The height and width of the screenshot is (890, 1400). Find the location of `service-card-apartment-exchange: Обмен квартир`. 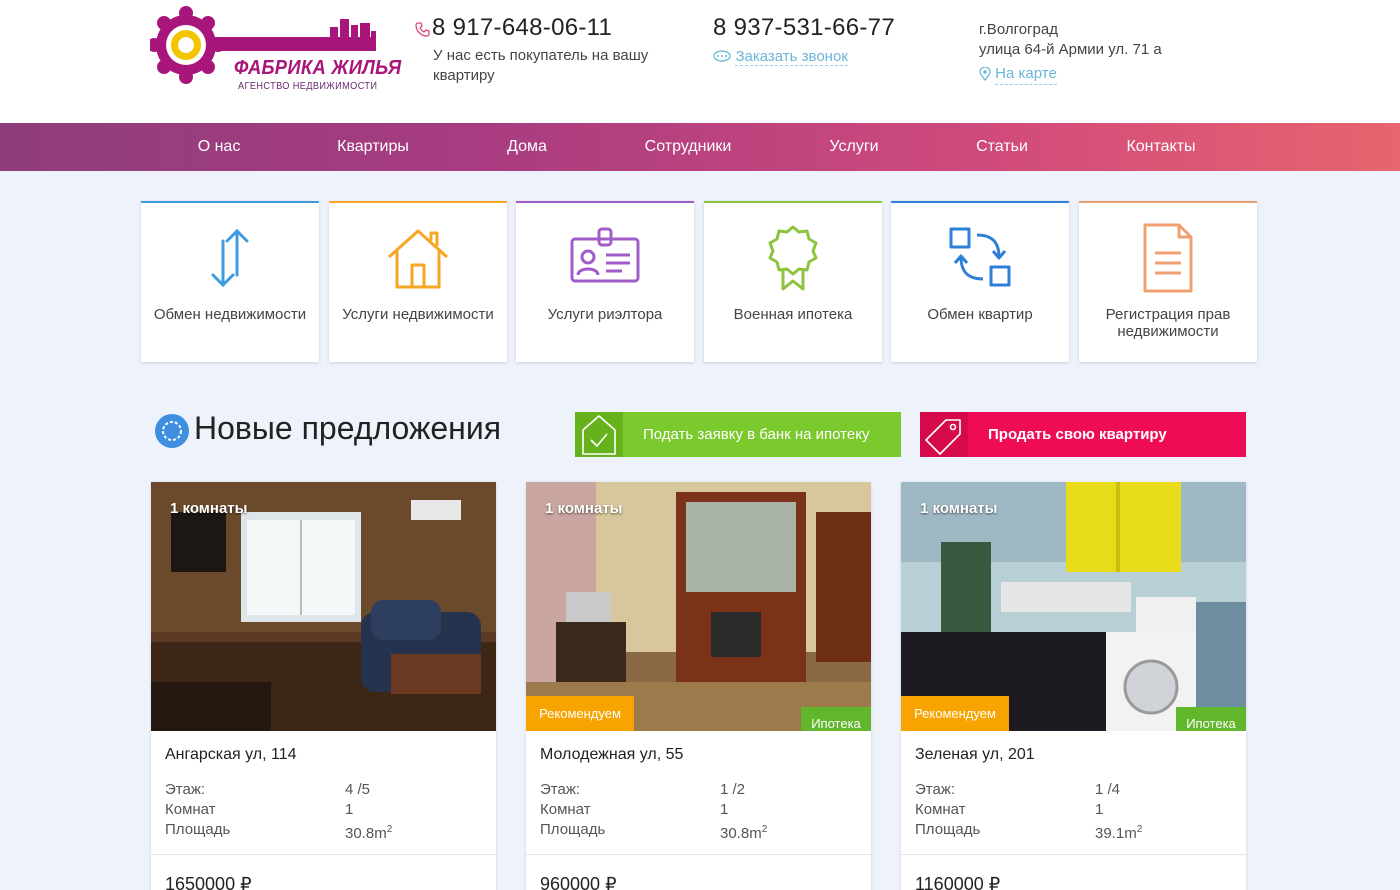

service-card-apartment-exchange: Обмен квартир is located at coordinates (980, 281).